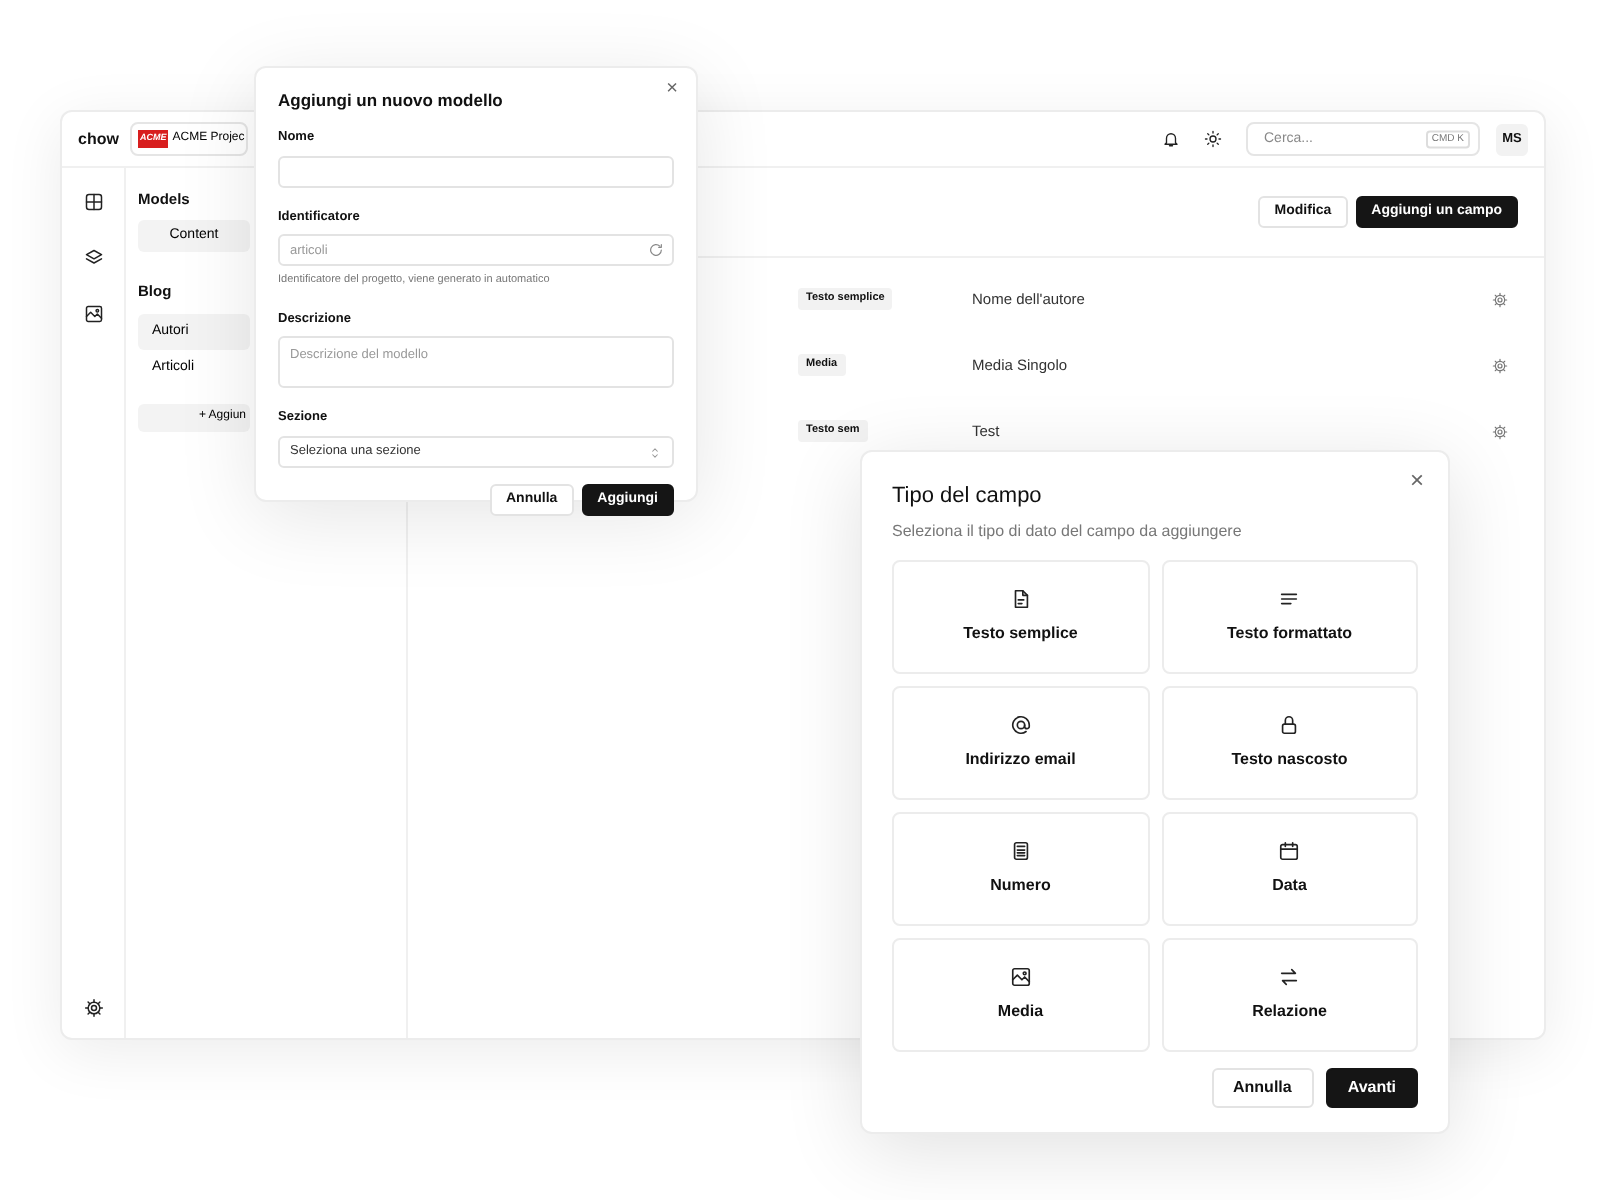 This screenshot has height=1200, width=1610. What do you see at coordinates (1020, 994) in the screenshot?
I see `field-type-option: Media` at bounding box center [1020, 994].